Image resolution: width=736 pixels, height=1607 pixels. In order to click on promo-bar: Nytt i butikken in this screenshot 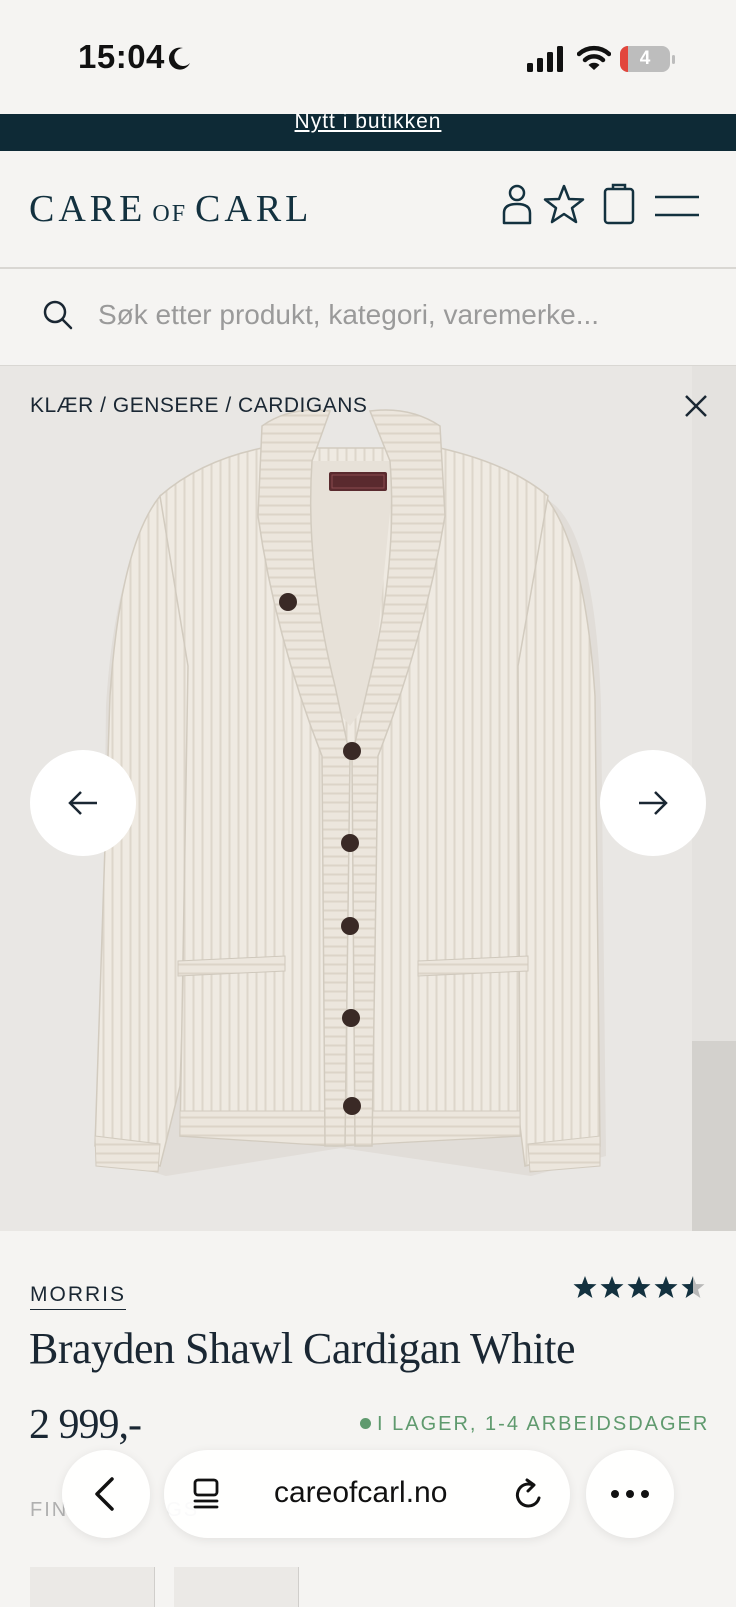, I will do `click(368, 131)`.